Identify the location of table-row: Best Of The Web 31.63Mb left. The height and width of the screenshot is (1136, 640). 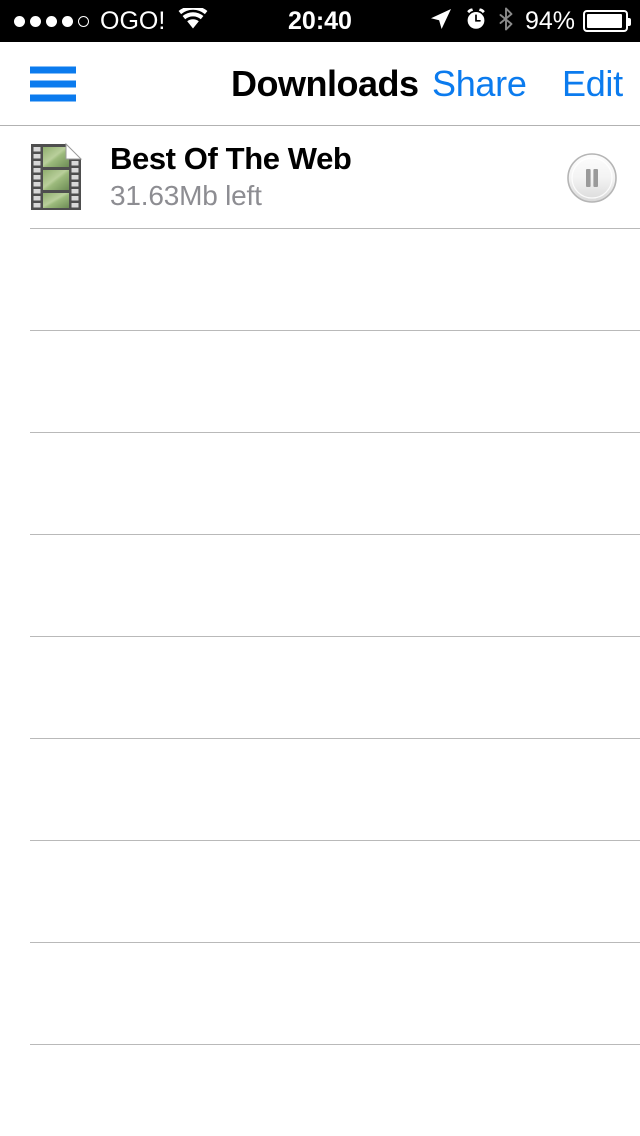
(320, 178).